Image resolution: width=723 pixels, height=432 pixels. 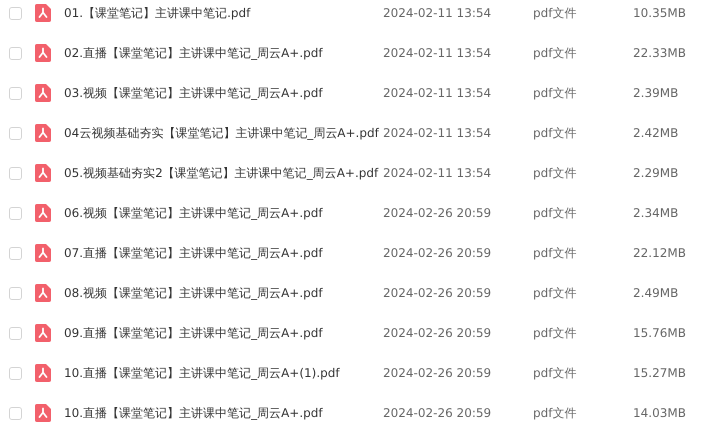 What do you see at coordinates (223, 53) in the screenshot?
I see `file-name: 02.直播【课堂笔记】主讲课中笔记_周云A+.pdf` at bounding box center [223, 53].